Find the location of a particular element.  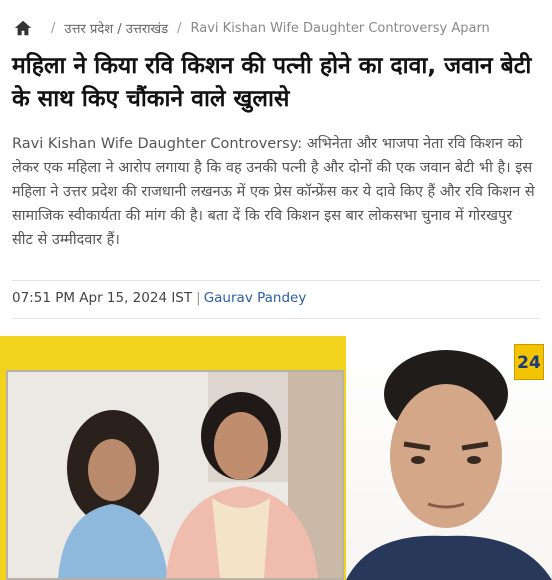

breadcrumb-item-category: उत्तर प्रदेश / उत्तराखंड is located at coordinates (116, 28).